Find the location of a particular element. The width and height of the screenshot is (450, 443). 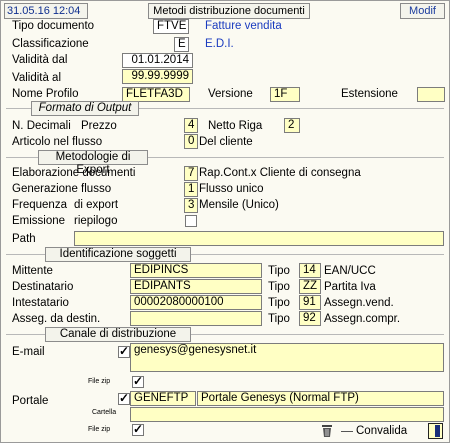

frequenza-field: 3 is located at coordinates (191, 205).